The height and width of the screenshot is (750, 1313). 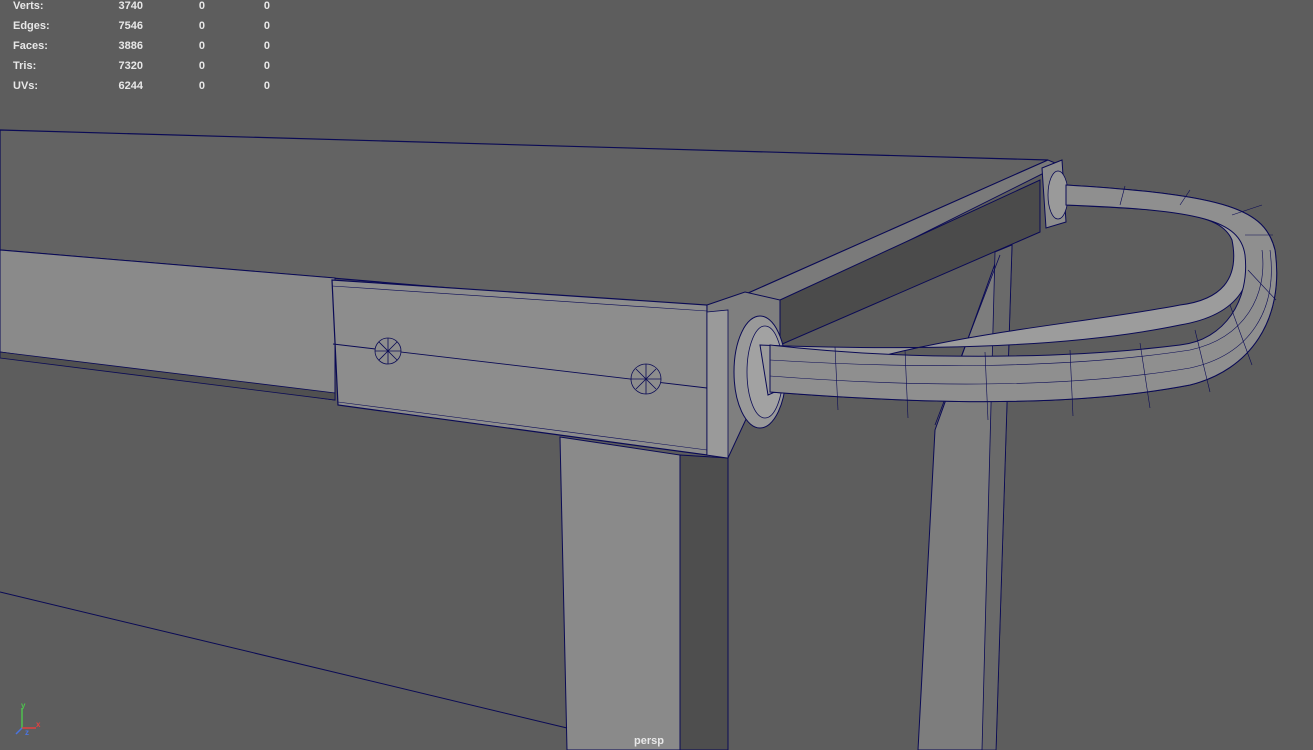 I want to click on hud-total: 3740, so click(x=130, y=6).